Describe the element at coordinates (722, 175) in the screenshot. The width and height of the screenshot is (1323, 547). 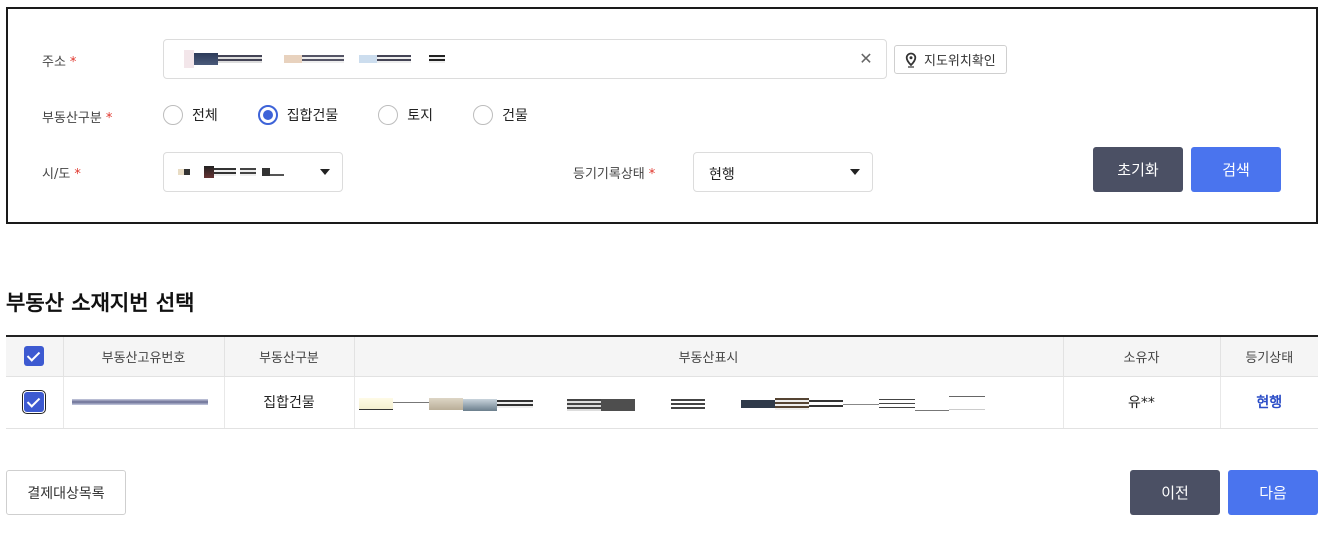
I see `registry-status-value: 현행` at that location.